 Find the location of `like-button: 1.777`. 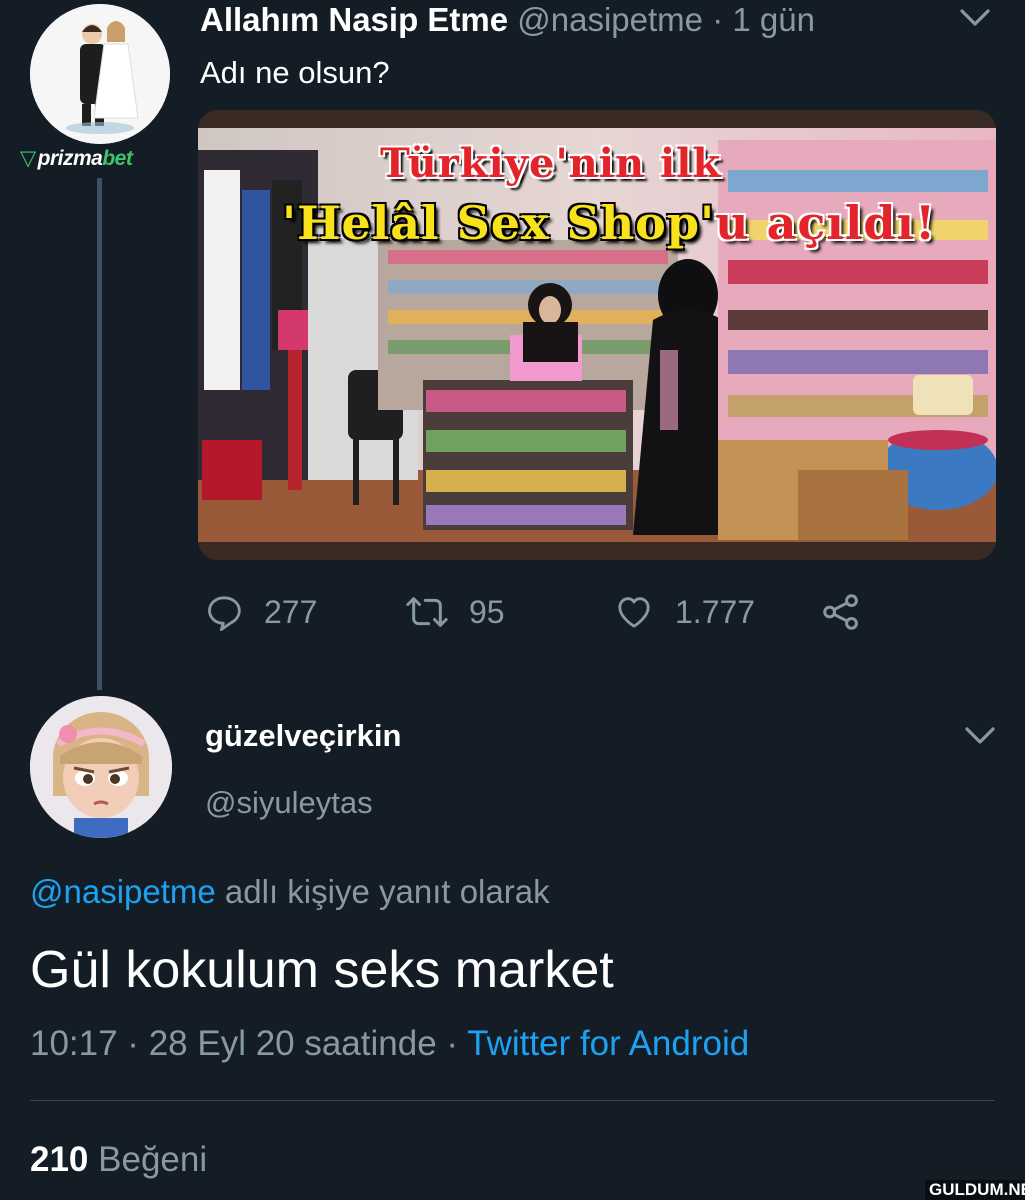

like-button: 1.777 is located at coordinates (684, 612).